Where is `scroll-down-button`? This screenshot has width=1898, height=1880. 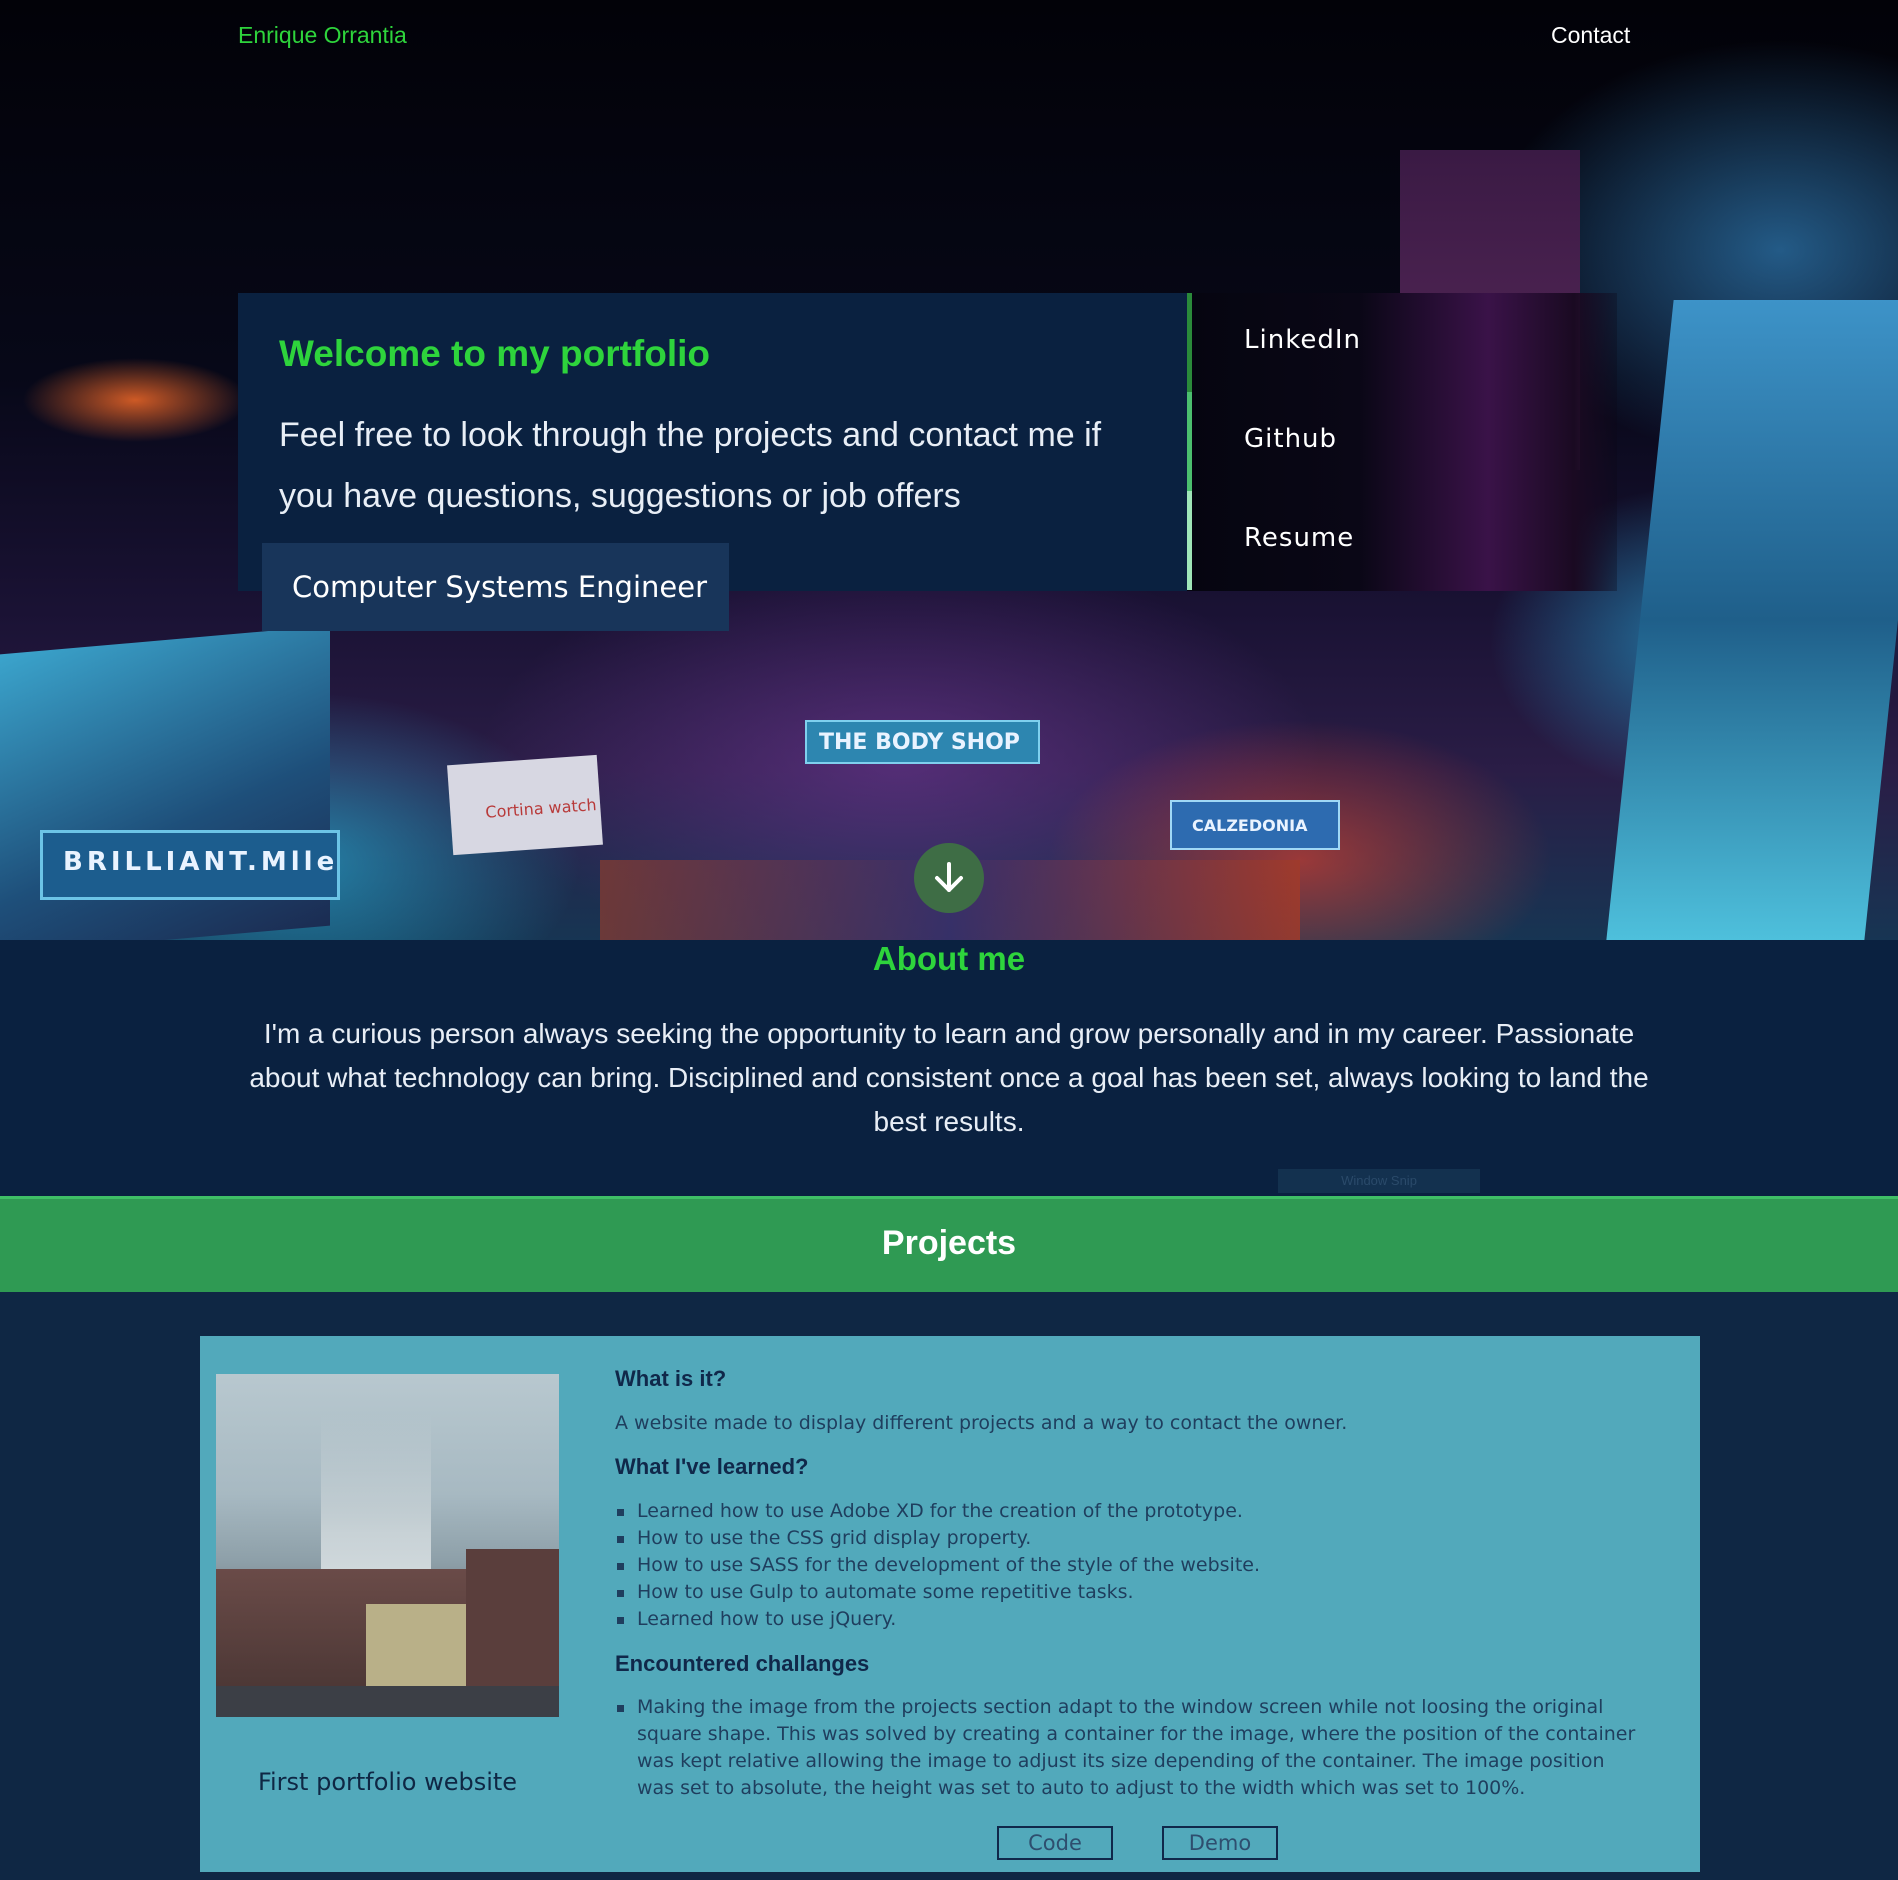 scroll-down-button is located at coordinates (949, 878).